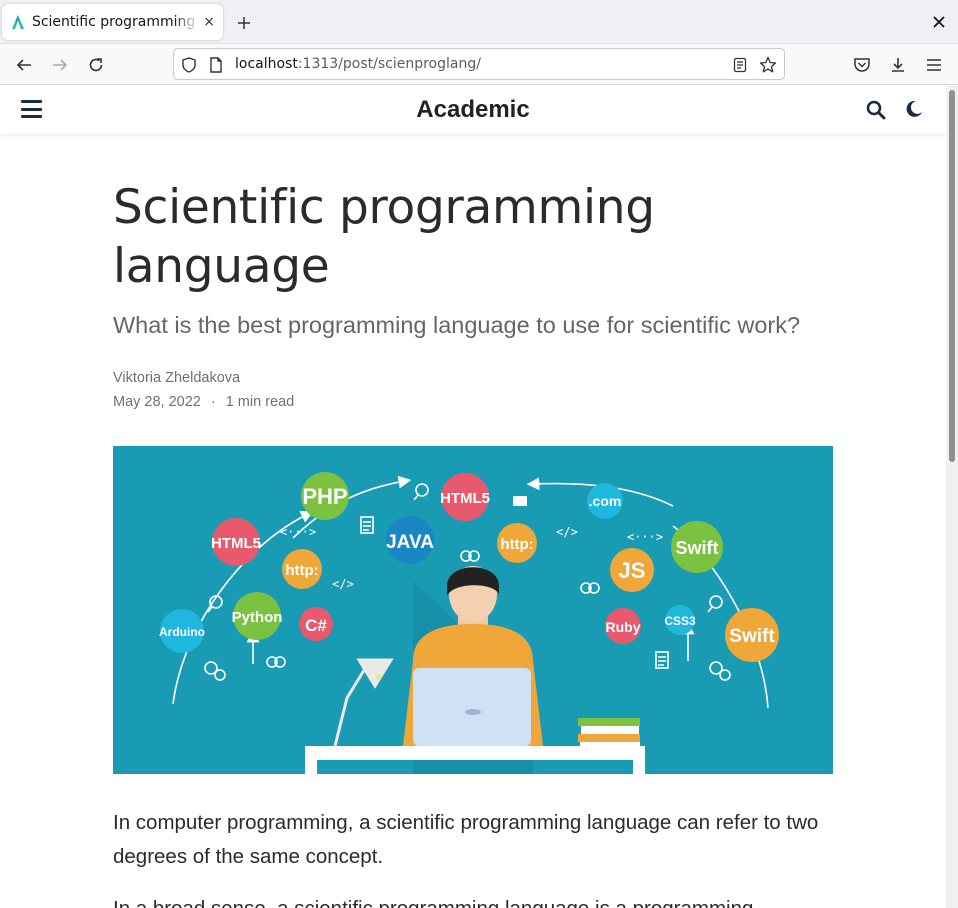 The width and height of the screenshot is (958, 908). Describe the element at coordinates (952, 276) in the screenshot. I see `scrollbar-thumb` at that location.